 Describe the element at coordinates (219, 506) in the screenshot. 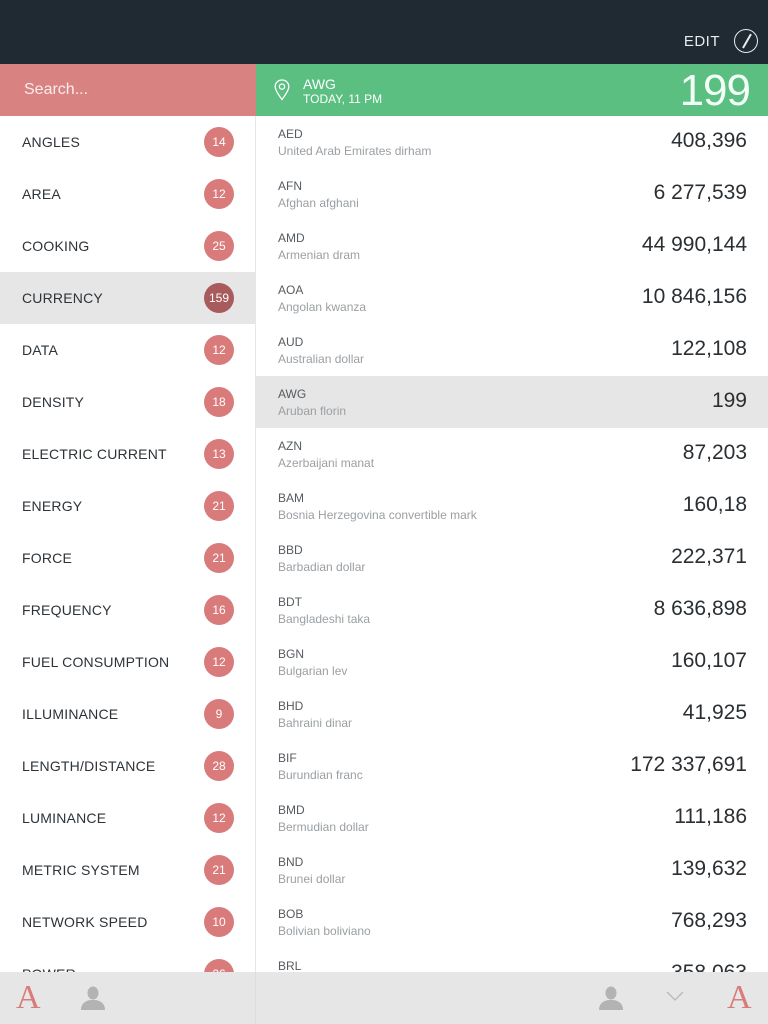

I see `count-badge: 21` at that location.